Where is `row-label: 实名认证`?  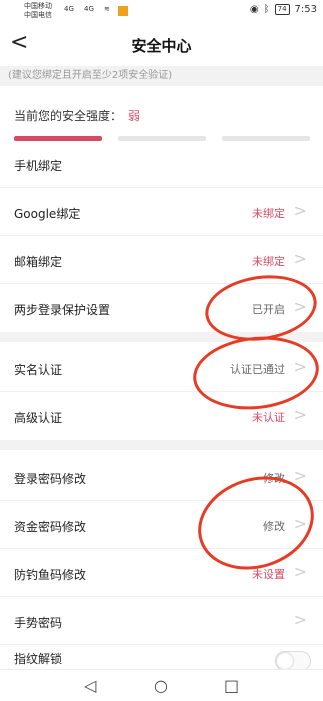
row-label: 实名认证 is located at coordinates (38, 370).